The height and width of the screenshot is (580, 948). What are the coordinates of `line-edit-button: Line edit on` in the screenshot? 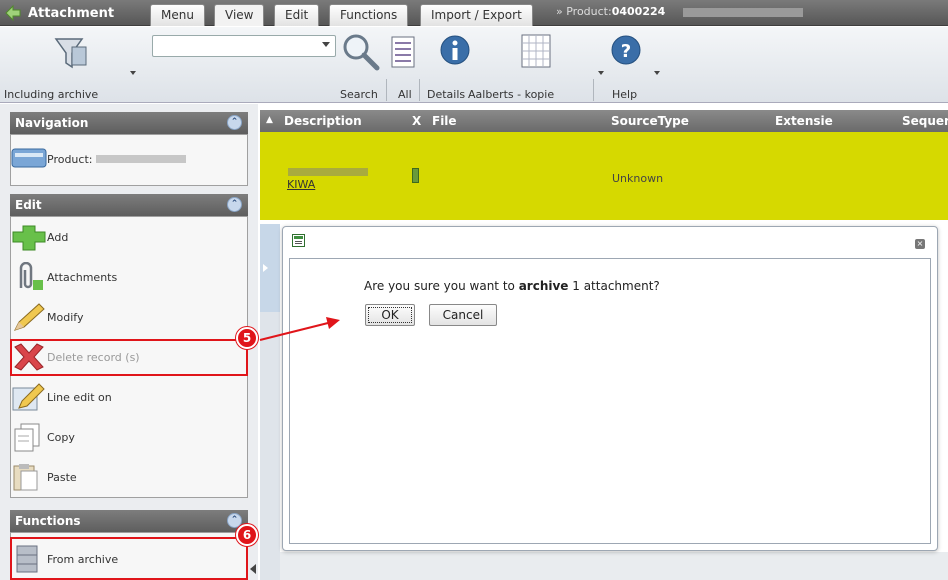 It's located at (61, 397).